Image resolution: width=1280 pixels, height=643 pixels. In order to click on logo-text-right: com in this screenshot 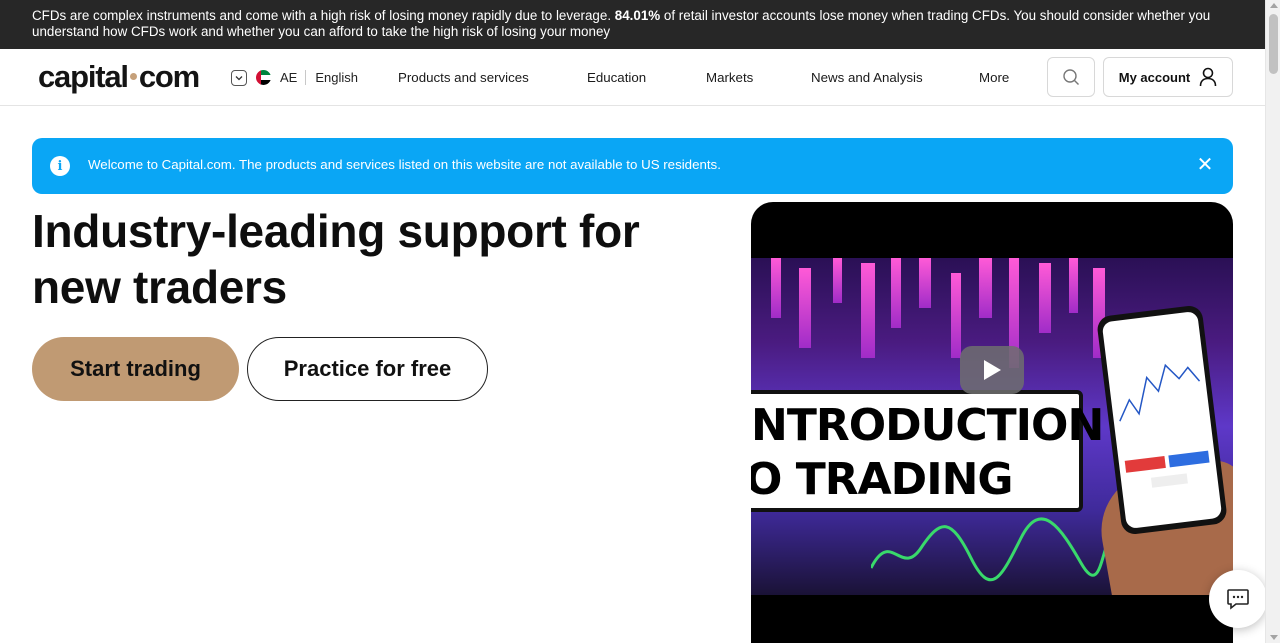, I will do `click(169, 76)`.